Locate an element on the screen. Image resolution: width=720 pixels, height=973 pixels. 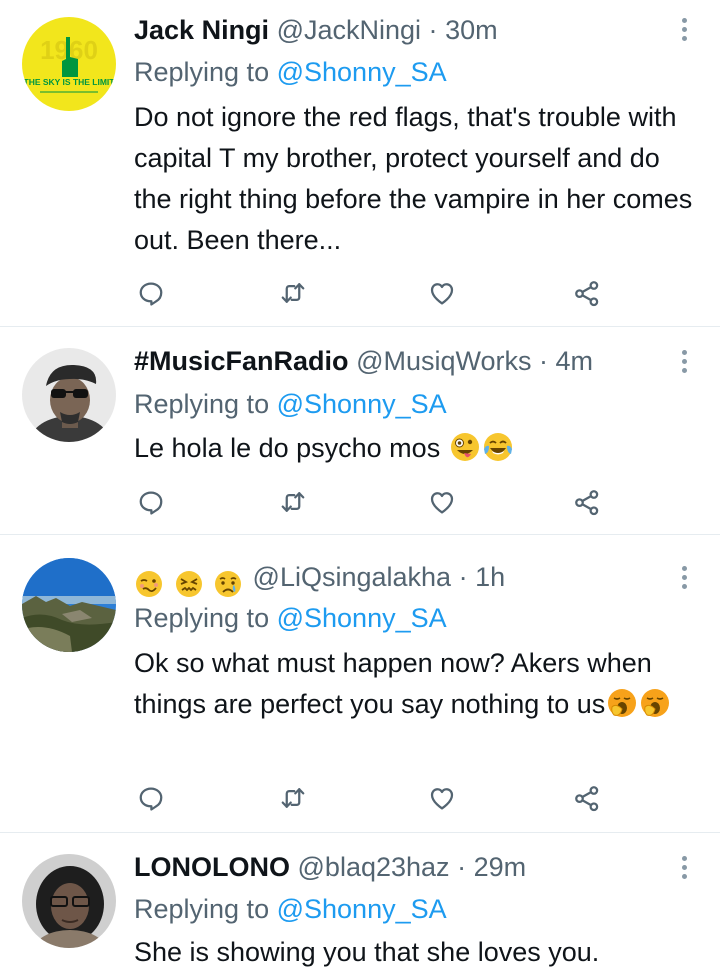
zany-face-emoji is located at coordinates (464, 453).